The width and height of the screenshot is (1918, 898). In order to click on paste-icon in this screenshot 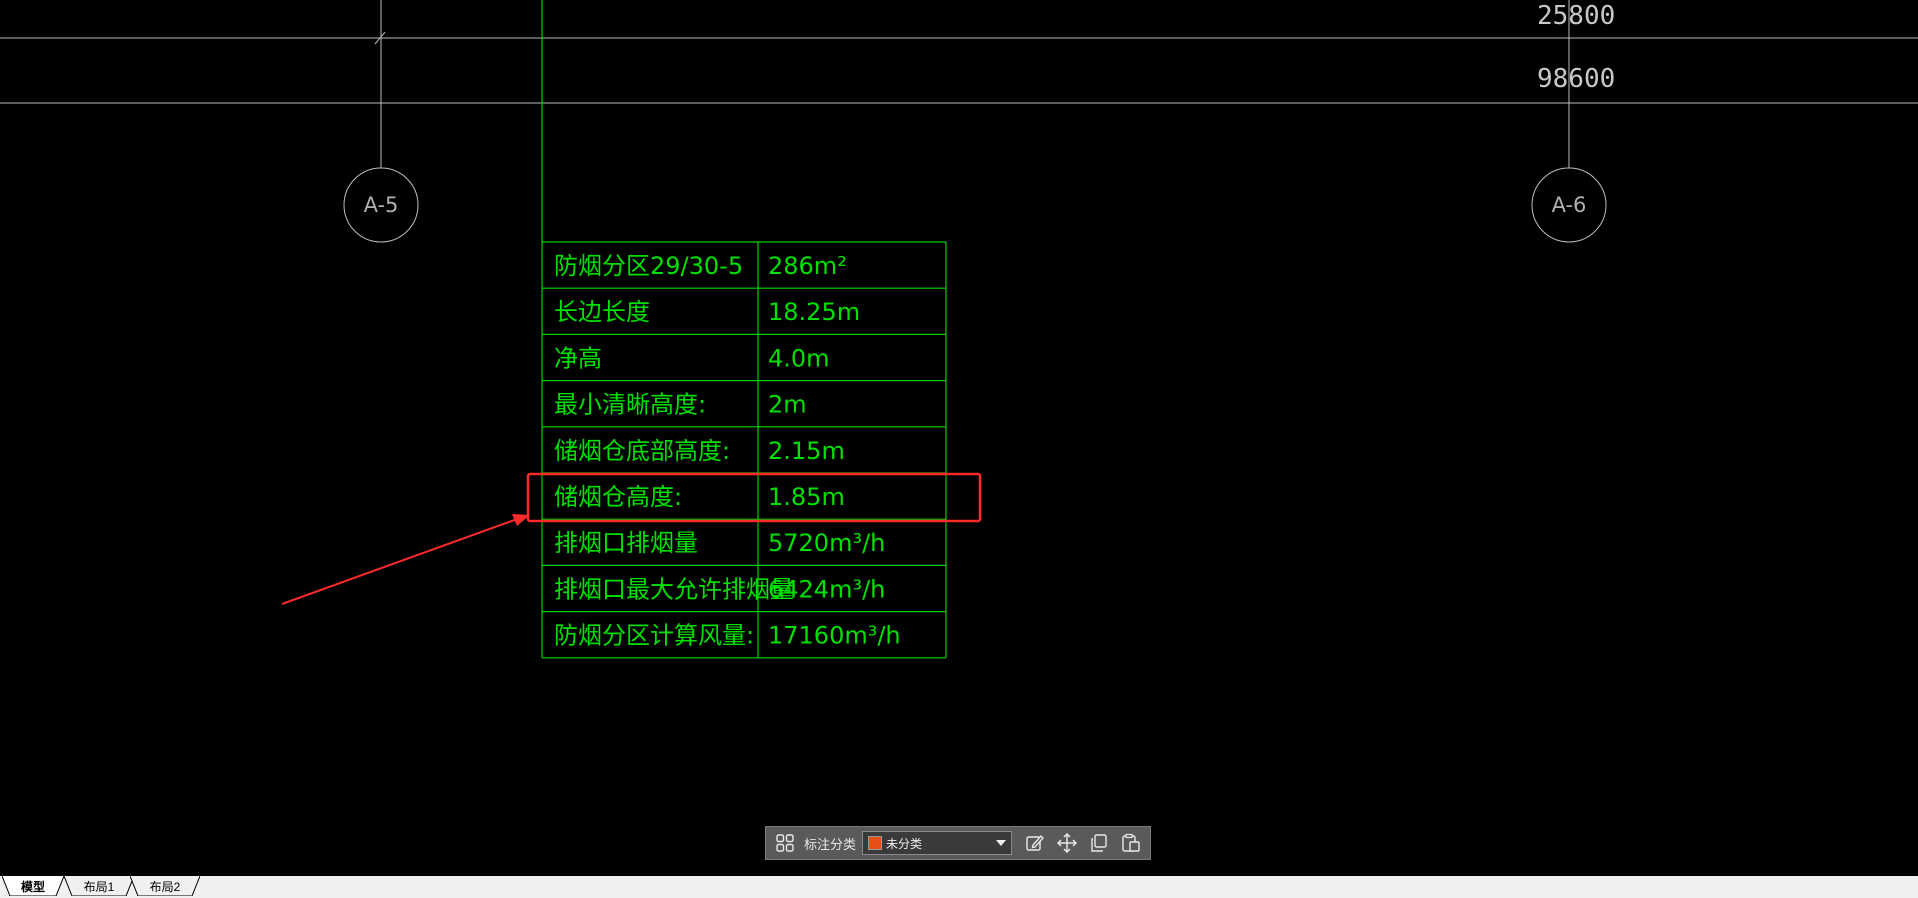, I will do `click(1131, 843)`.